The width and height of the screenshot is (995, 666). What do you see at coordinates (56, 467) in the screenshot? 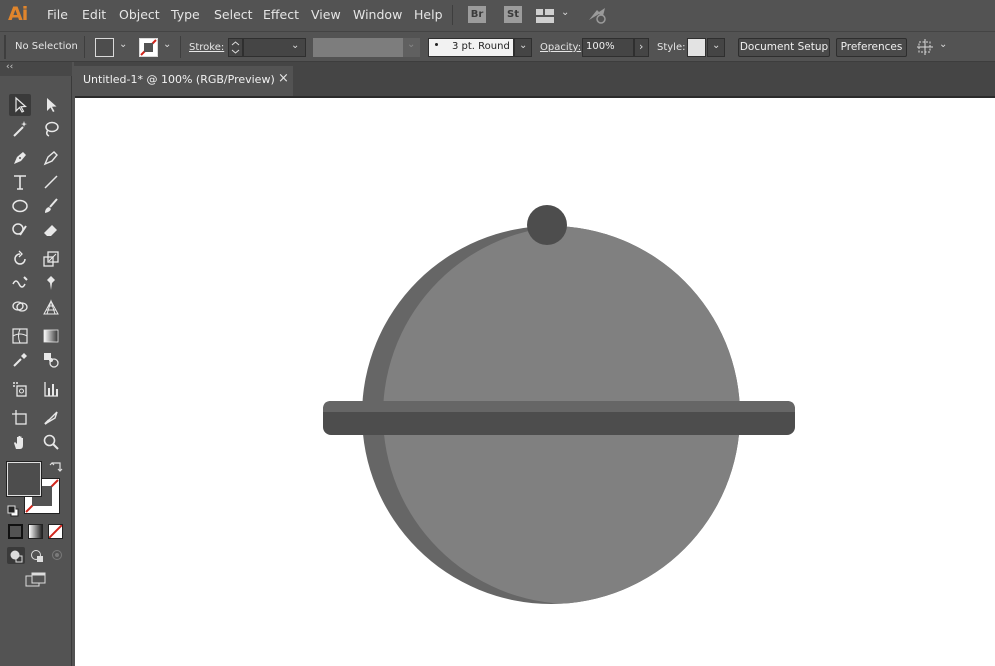
I see `swap-fill-stroke-icon` at bounding box center [56, 467].